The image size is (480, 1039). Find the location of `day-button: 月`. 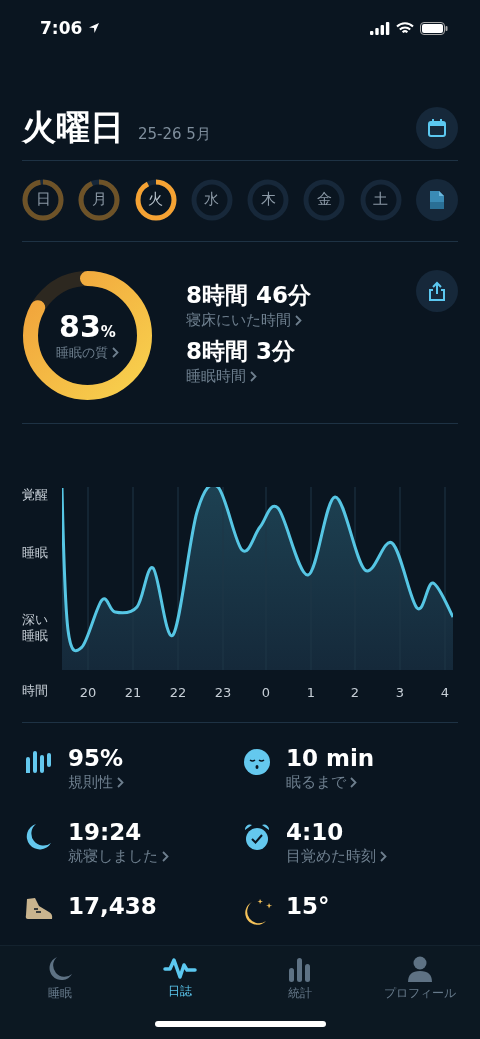

day-button: 月 is located at coordinates (99, 199).